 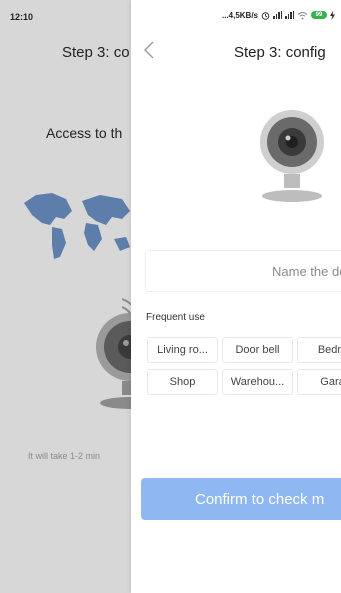 I want to click on chip-garage: Gara, so click(x=319, y=382).